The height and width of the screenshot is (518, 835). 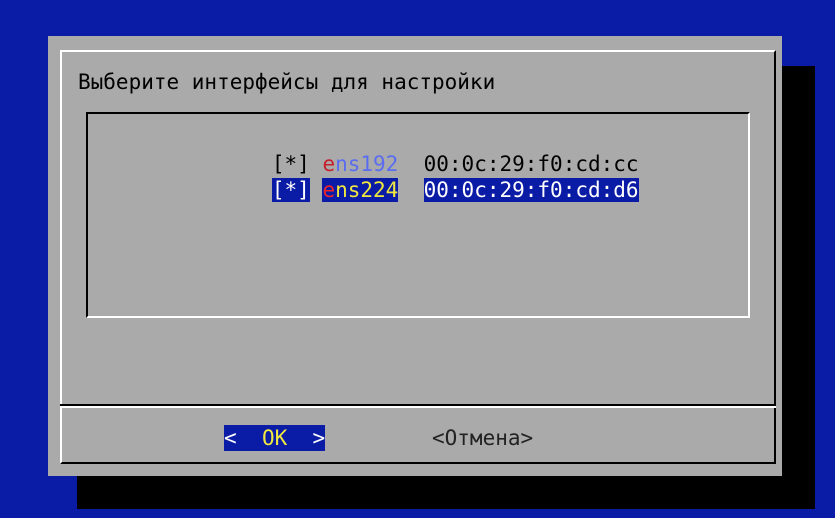 I want to click on interface-name-ens224: ens224, so click(x=360, y=190).